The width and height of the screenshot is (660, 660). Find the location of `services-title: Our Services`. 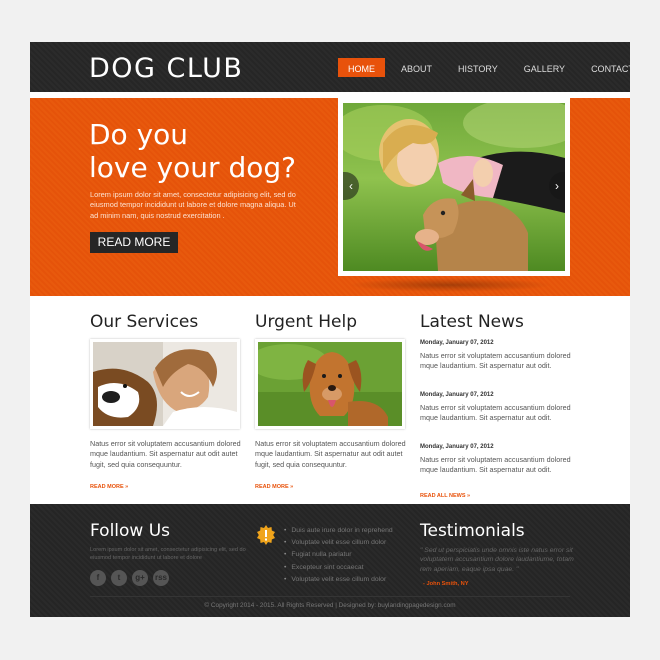

services-title: Our Services is located at coordinates (144, 322).